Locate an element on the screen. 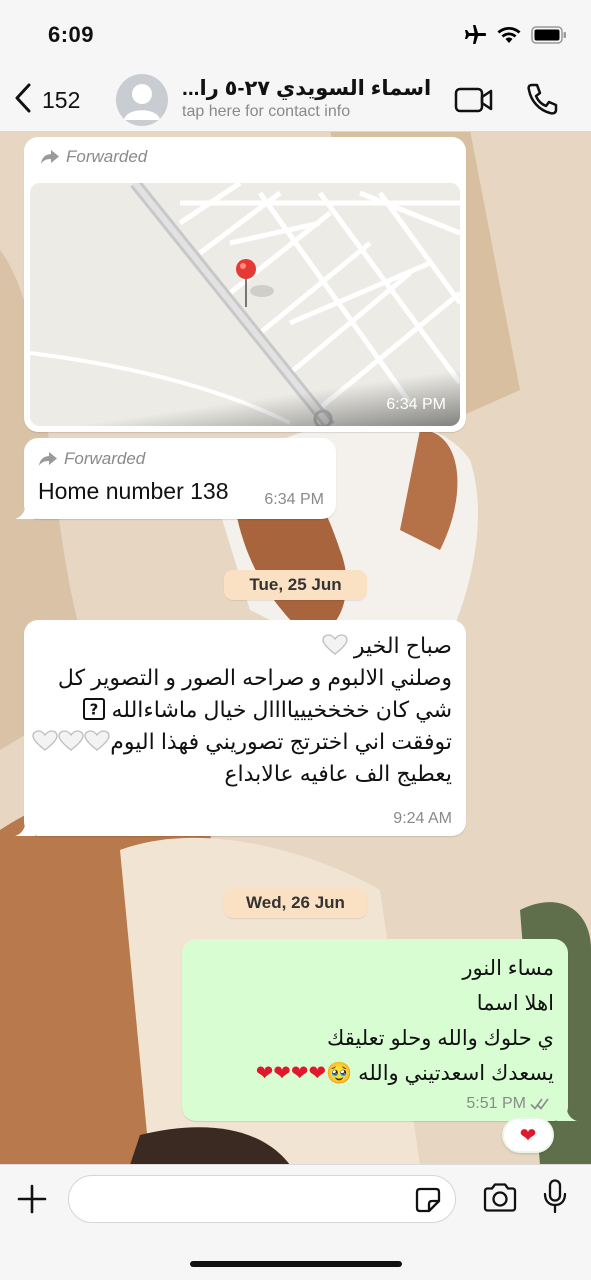 The width and height of the screenshot is (591, 1280). phone-icon is located at coordinates (542, 101).